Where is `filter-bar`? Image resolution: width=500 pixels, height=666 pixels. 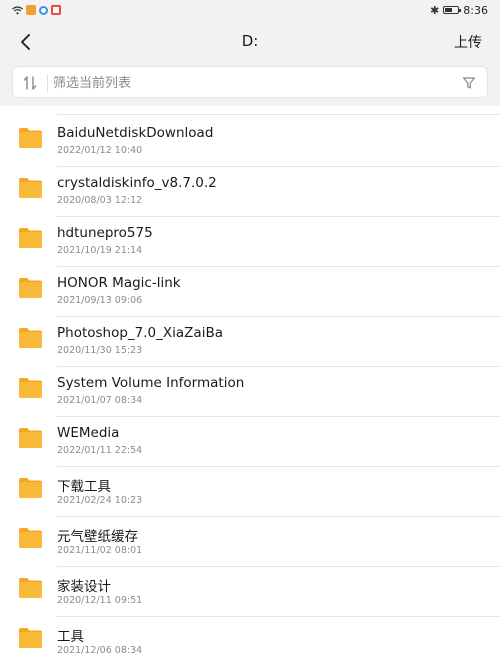
filter-bar is located at coordinates (250, 85).